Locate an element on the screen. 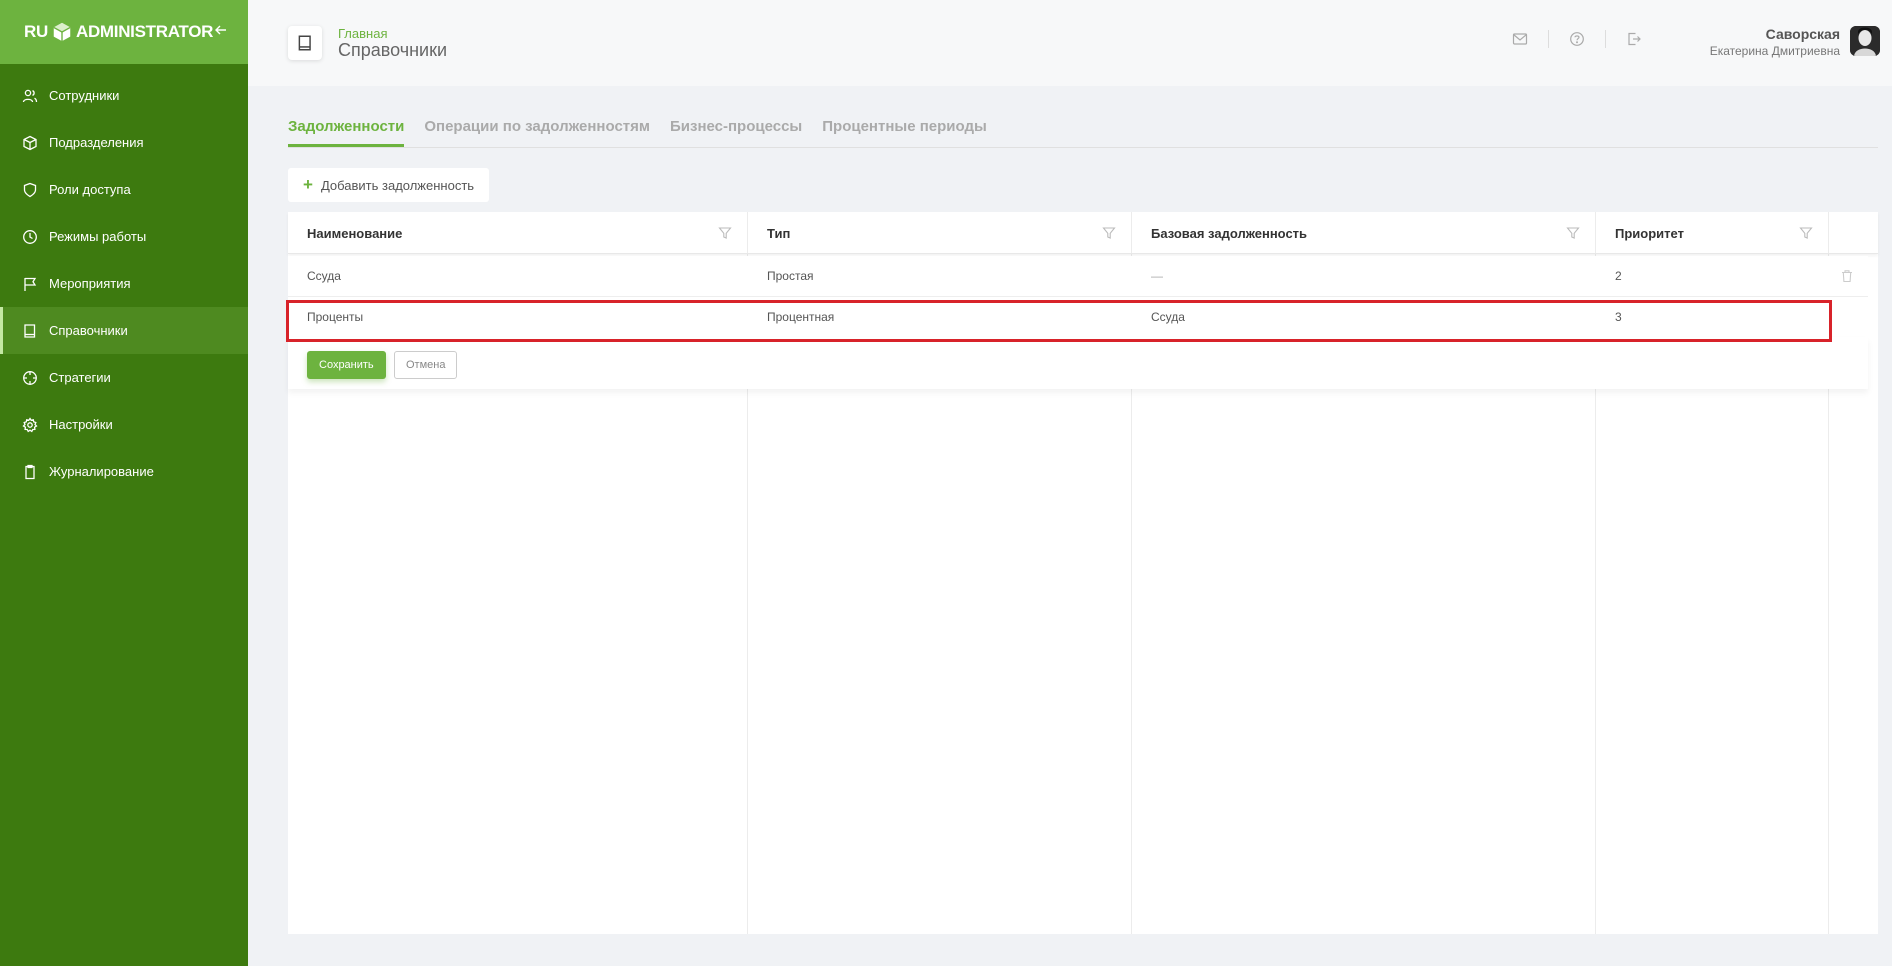 This screenshot has height=966, width=1892. sidebar-item-events: Мероприятия is located at coordinates (124, 283).